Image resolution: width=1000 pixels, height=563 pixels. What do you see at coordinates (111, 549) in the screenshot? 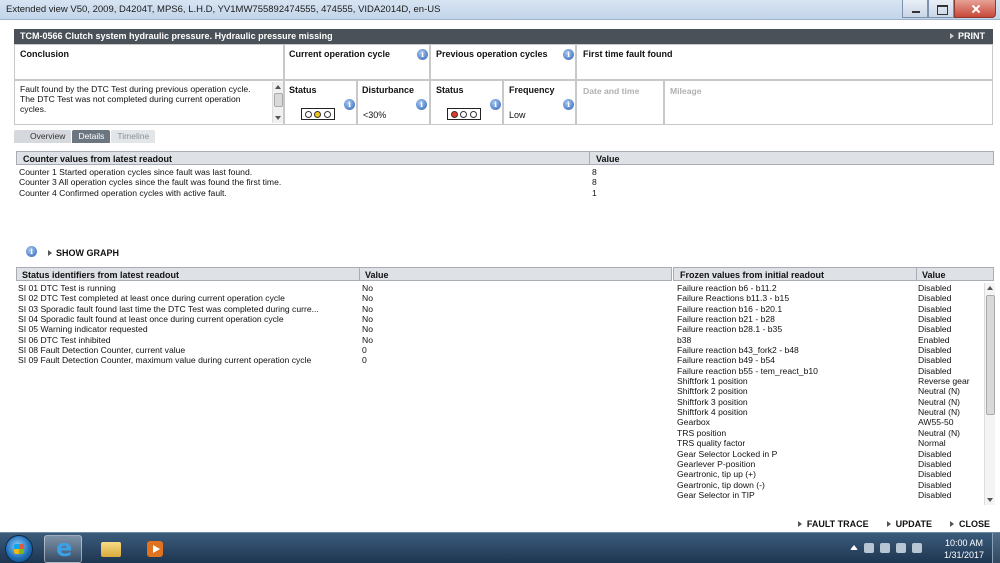
I see `folder-icon` at bounding box center [111, 549].